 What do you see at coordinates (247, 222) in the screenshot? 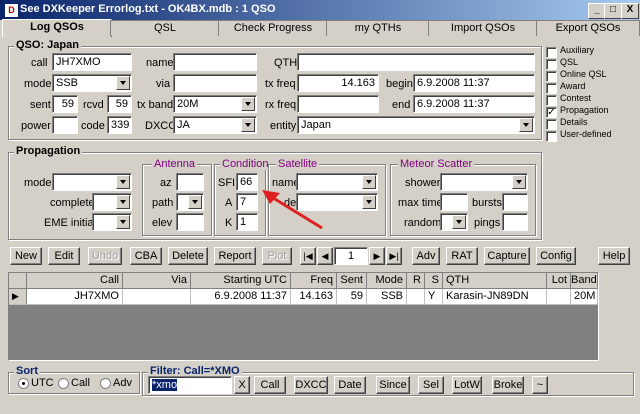
I see `k-field: 1` at bounding box center [247, 222].